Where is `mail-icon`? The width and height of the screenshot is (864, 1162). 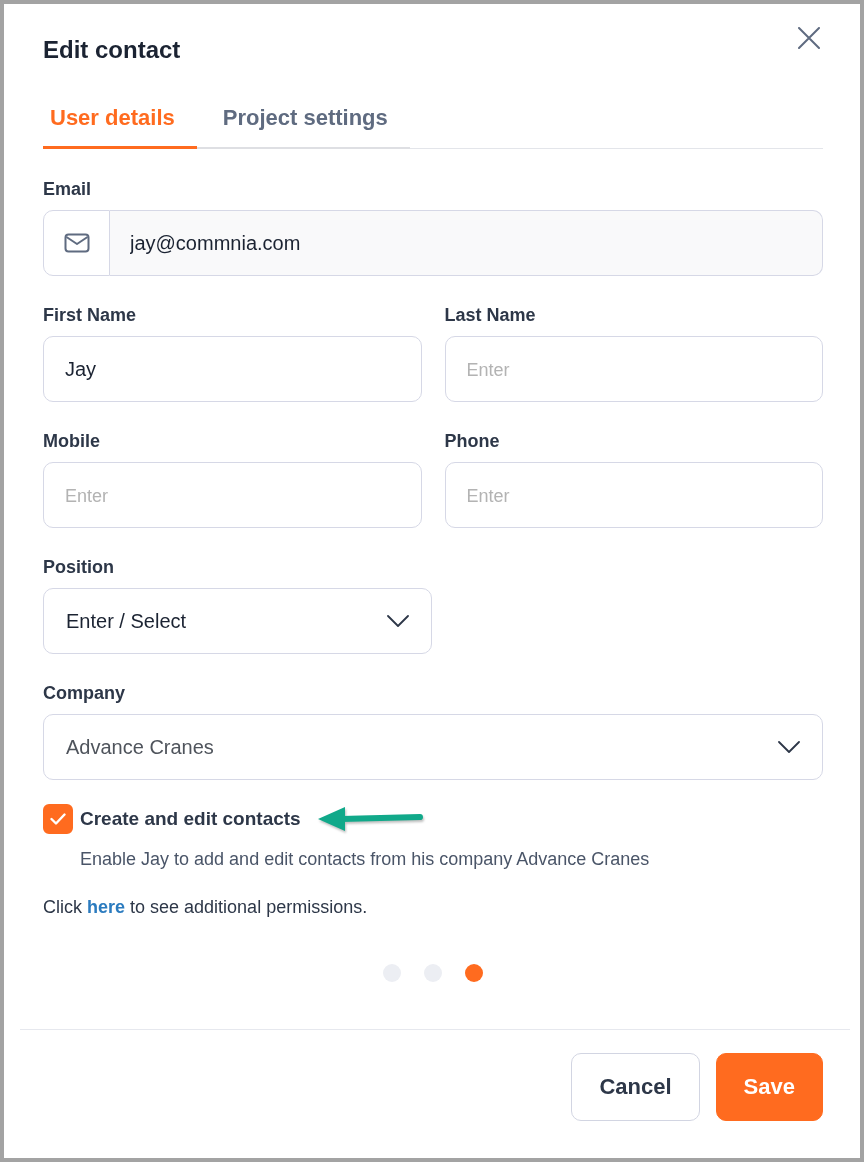
mail-icon is located at coordinates (76, 243).